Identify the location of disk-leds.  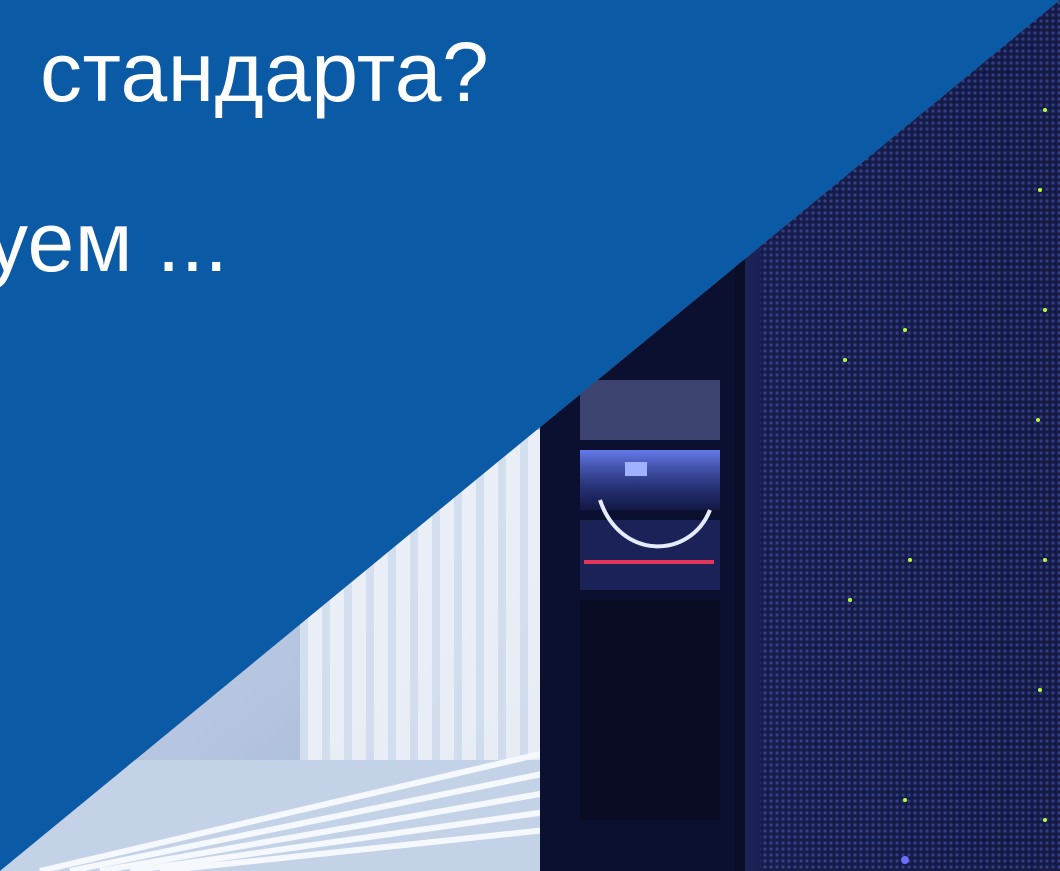
(649, 562).